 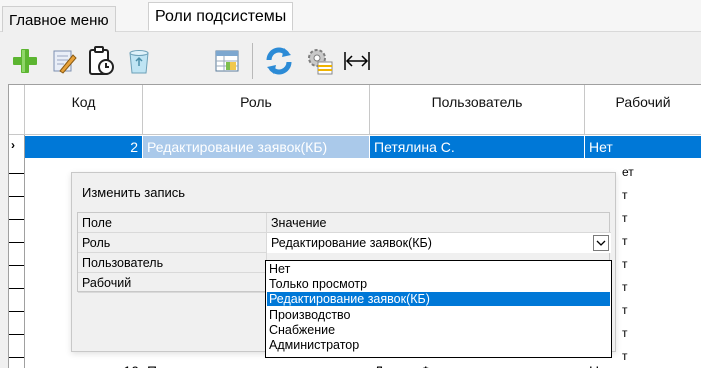 I want to click on dropdown-option: Производство, so click(x=438, y=315).